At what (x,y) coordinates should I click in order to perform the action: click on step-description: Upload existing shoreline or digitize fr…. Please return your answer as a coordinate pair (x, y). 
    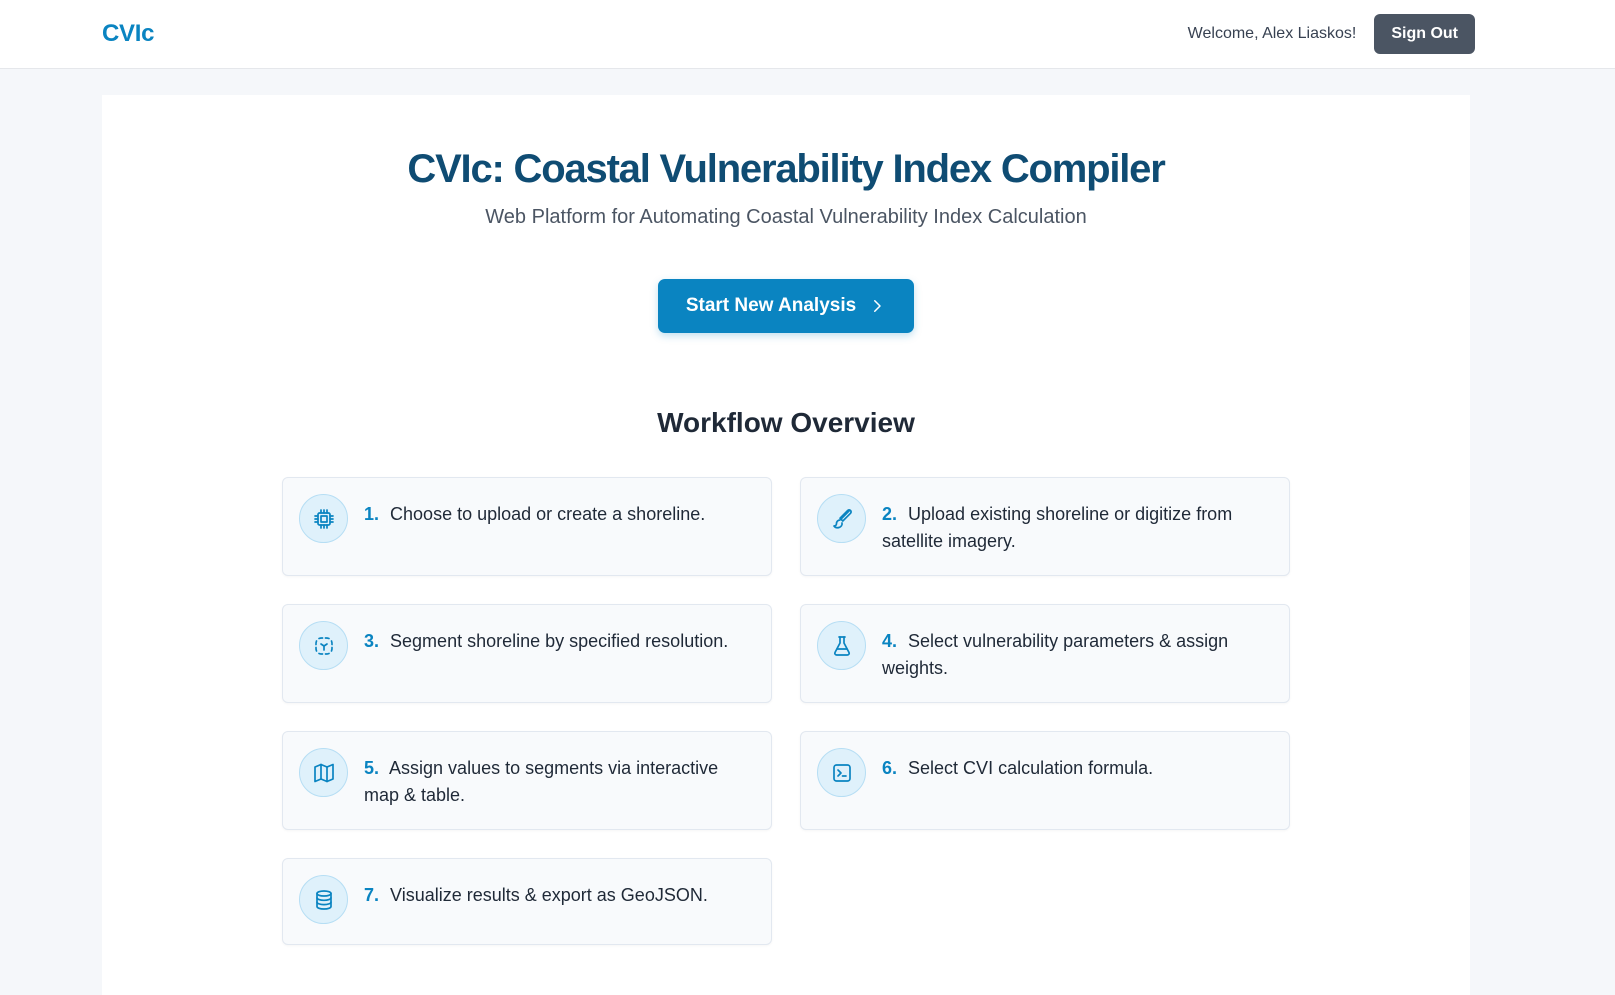
    Looking at the image, I should click on (1057, 527).